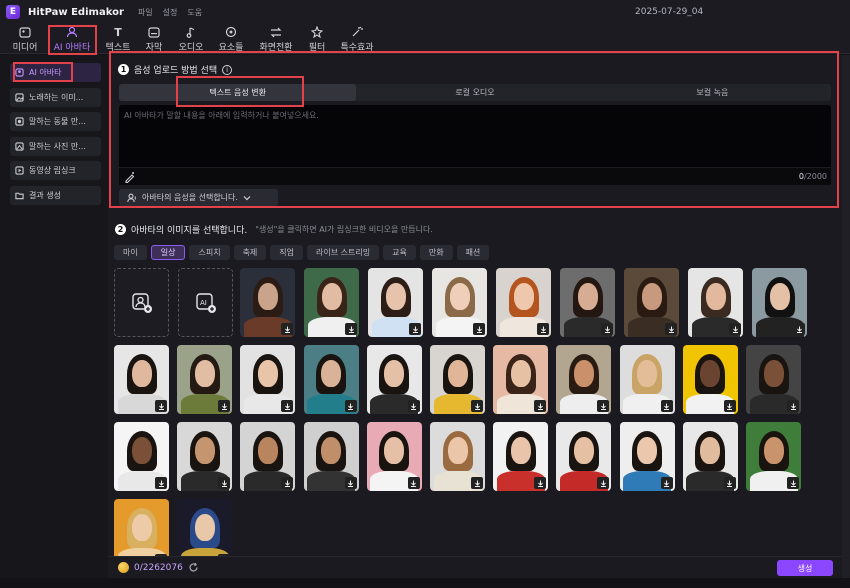  Describe the element at coordinates (154, 39) in the screenshot. I see `tab-subtitle: 자막` at that location.